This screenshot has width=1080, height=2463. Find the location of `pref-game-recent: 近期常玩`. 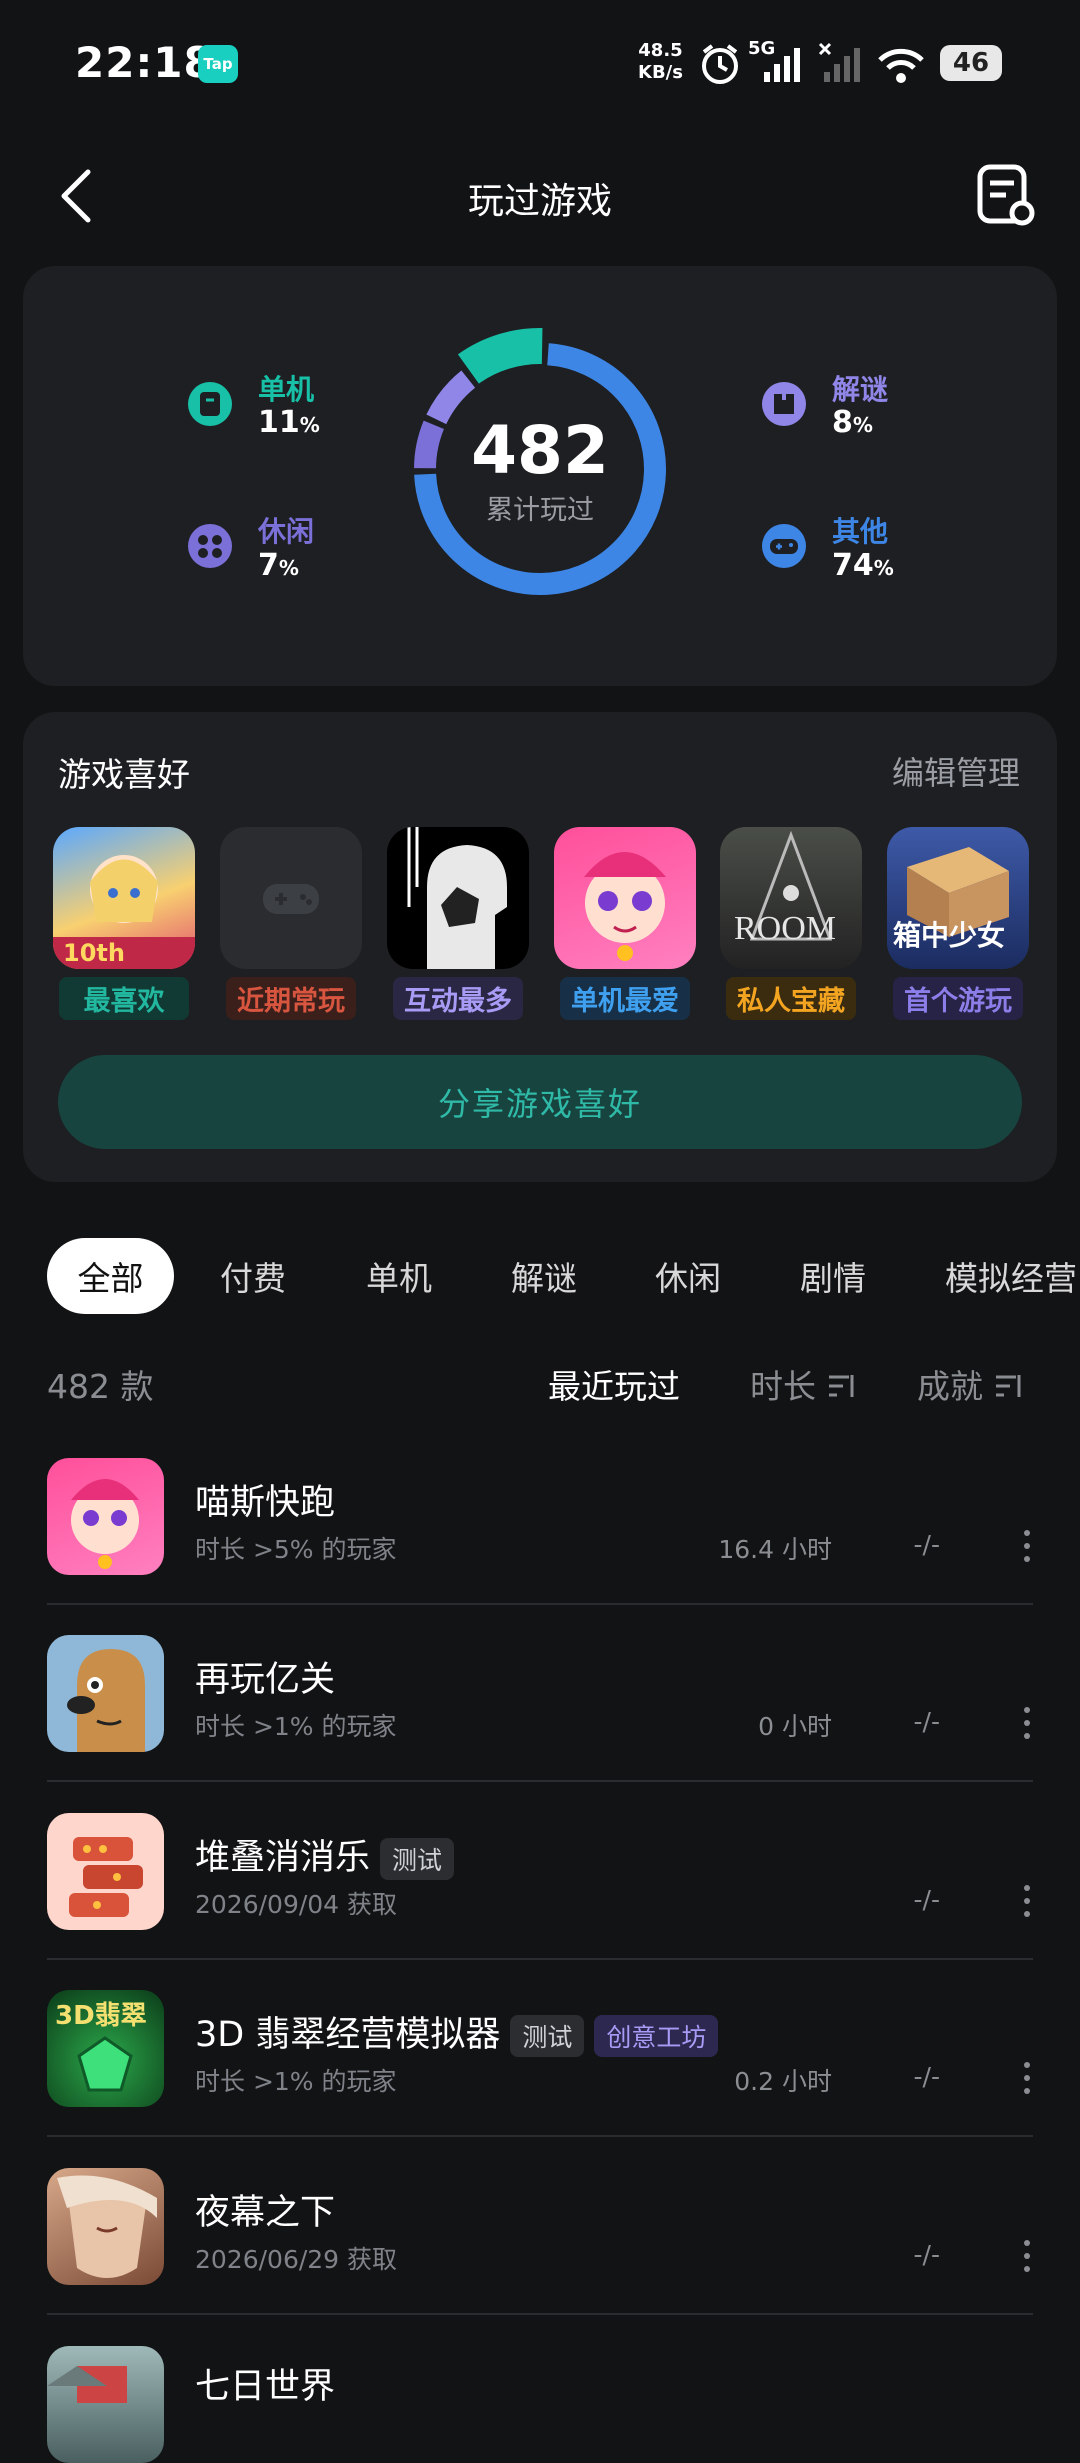

pref-game-recent: 近期常玩 is located at coordinates (291, 923).